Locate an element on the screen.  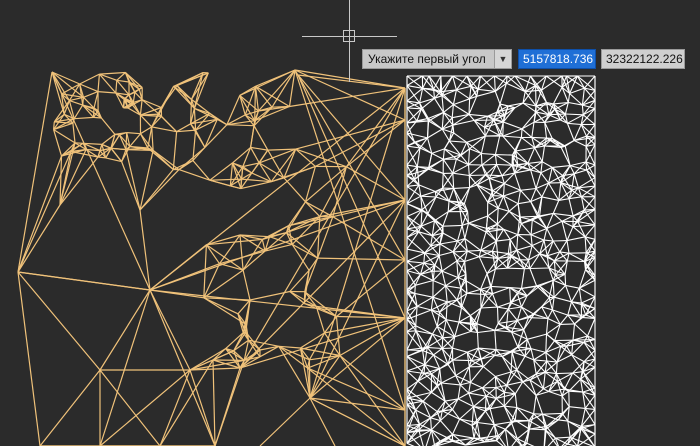
prompt-text: Укажите первый угол is located at coordinates (427, 59).